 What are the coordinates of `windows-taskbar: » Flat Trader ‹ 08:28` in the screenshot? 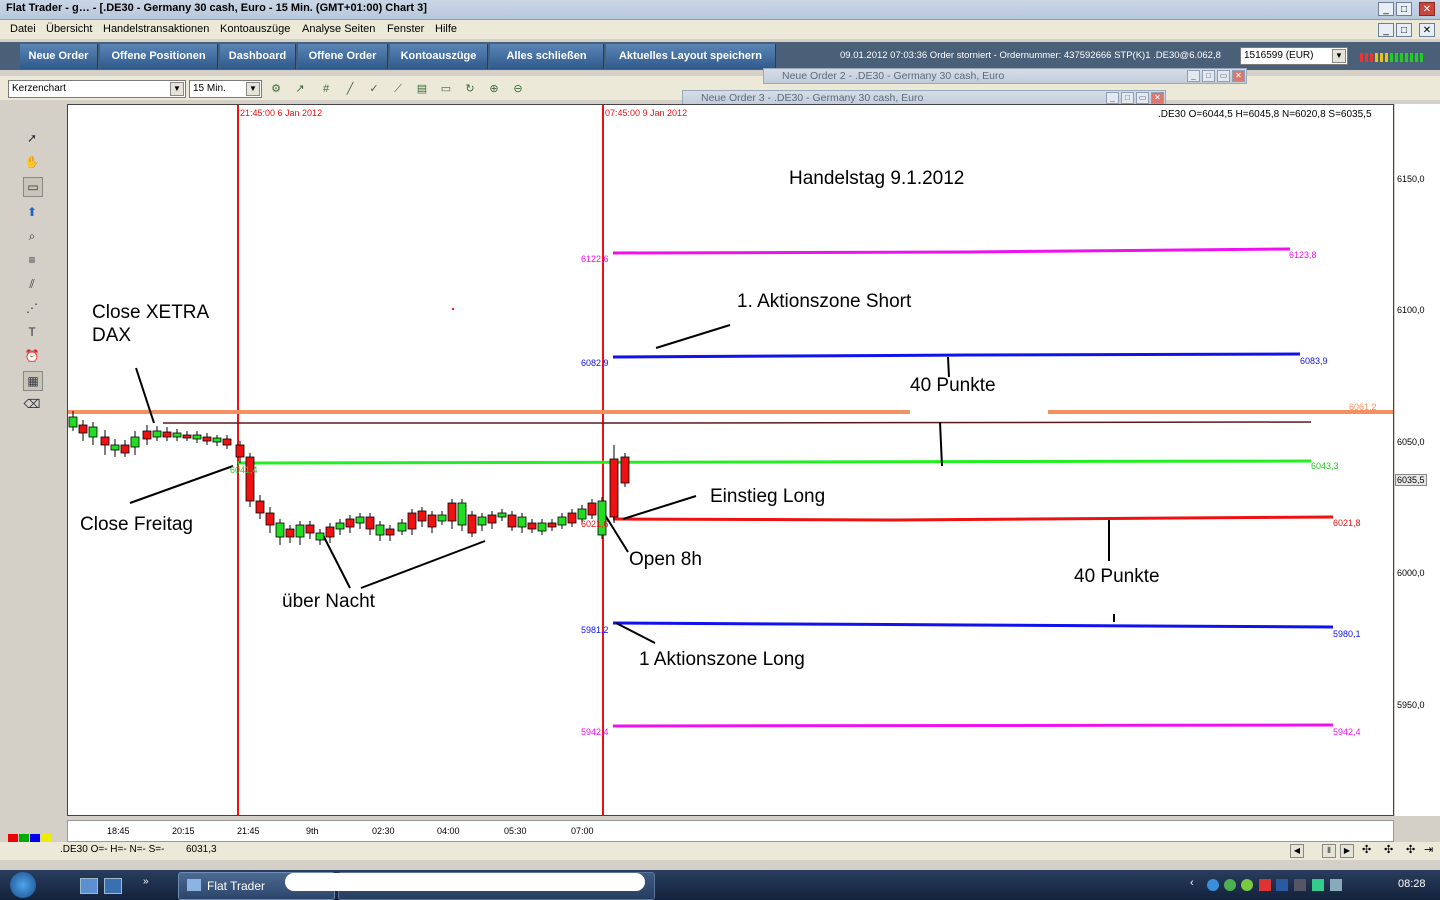 It's located at (720, 885).